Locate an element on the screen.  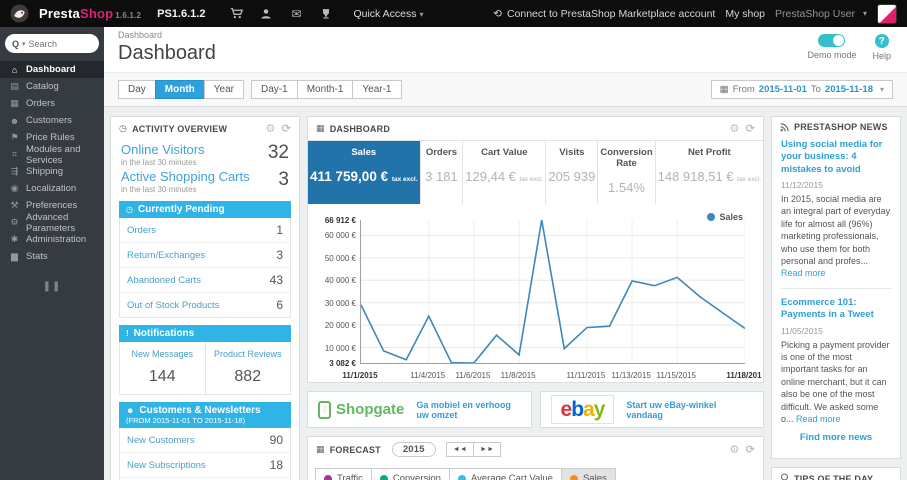
metric-label: Active Shopping Carts is located at coordinates (185, 176).